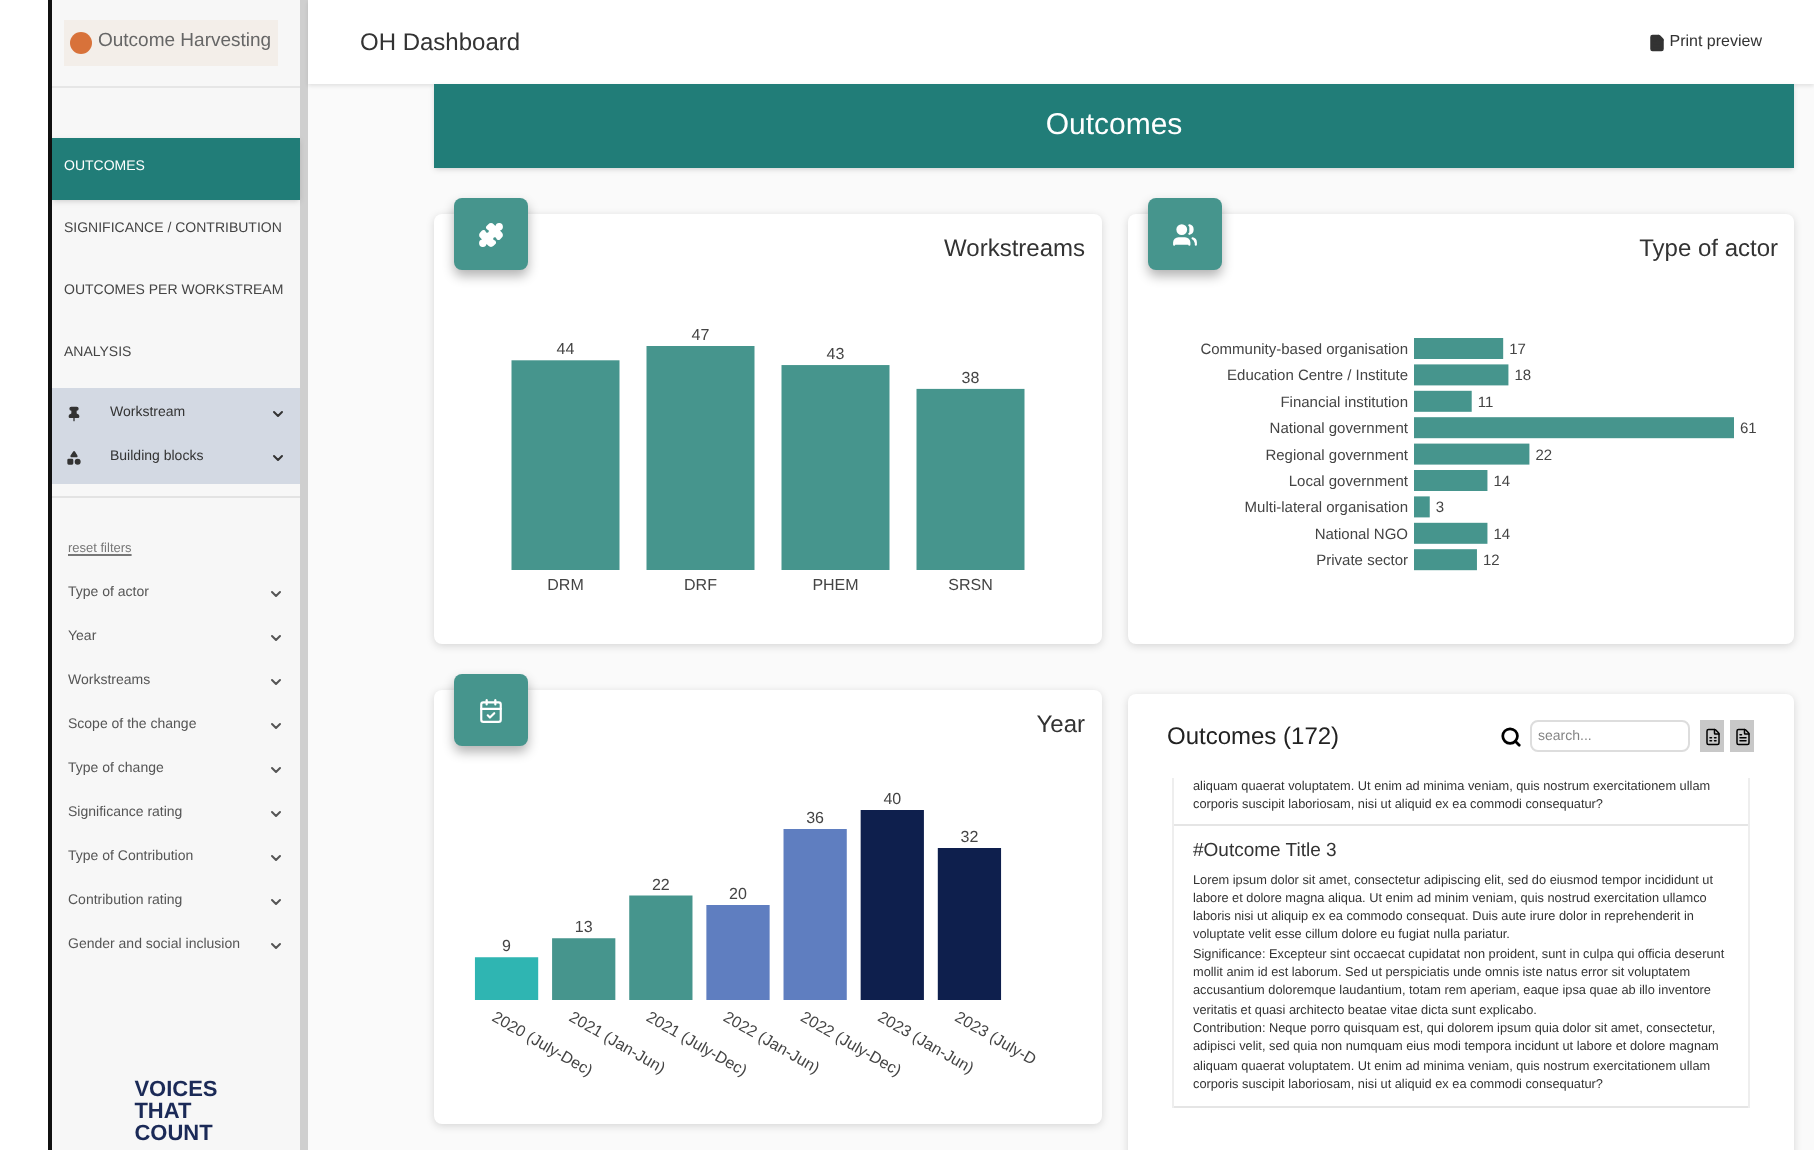  I want to click on spreadsheet-export-button, so click(1712, 736).